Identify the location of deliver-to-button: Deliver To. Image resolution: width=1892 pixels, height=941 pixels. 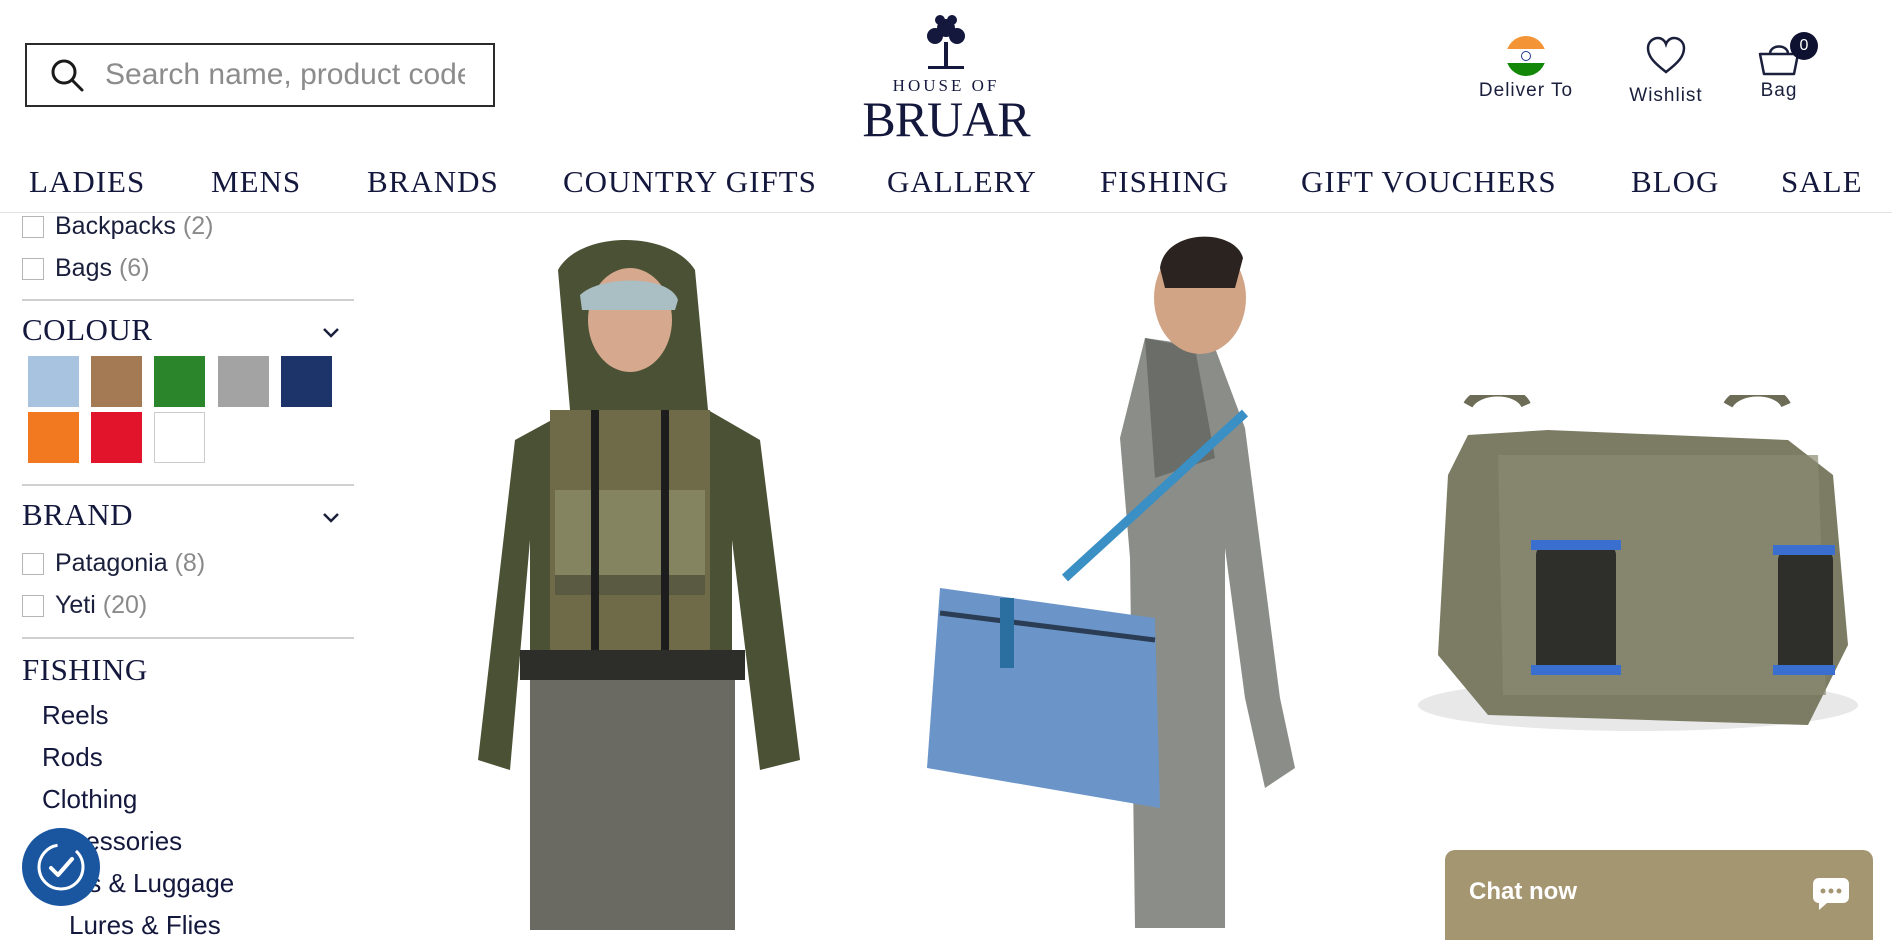
(1526, 69).